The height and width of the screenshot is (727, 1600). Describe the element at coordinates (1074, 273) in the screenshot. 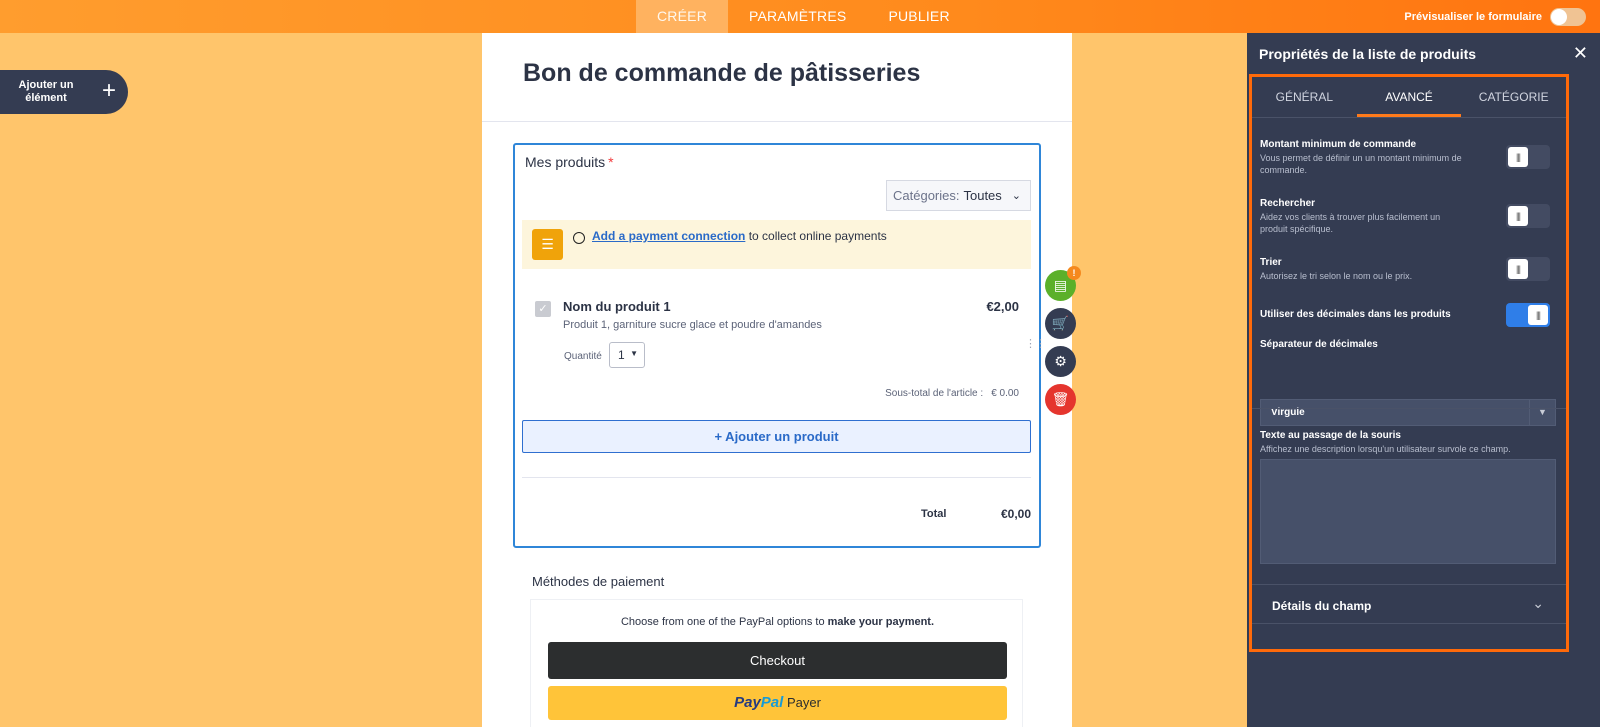

I see `warning-badge: !` at that location.